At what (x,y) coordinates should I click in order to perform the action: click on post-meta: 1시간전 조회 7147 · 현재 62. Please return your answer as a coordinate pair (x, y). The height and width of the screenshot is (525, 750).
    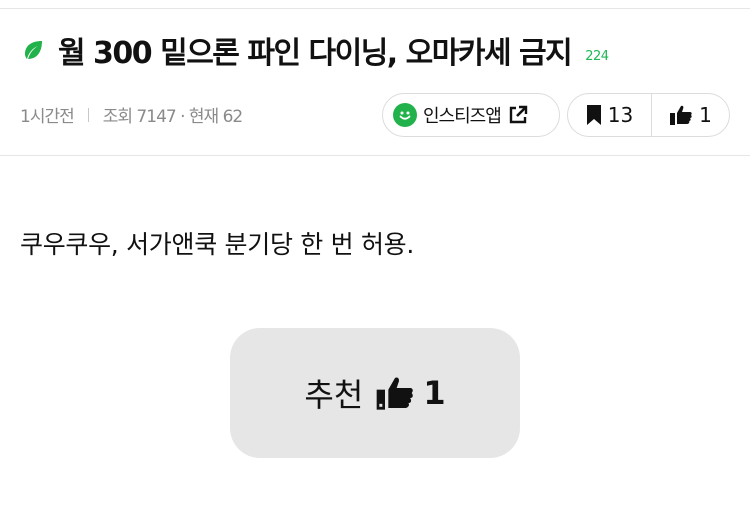
    Looking at the image, I should click on (131, 114).